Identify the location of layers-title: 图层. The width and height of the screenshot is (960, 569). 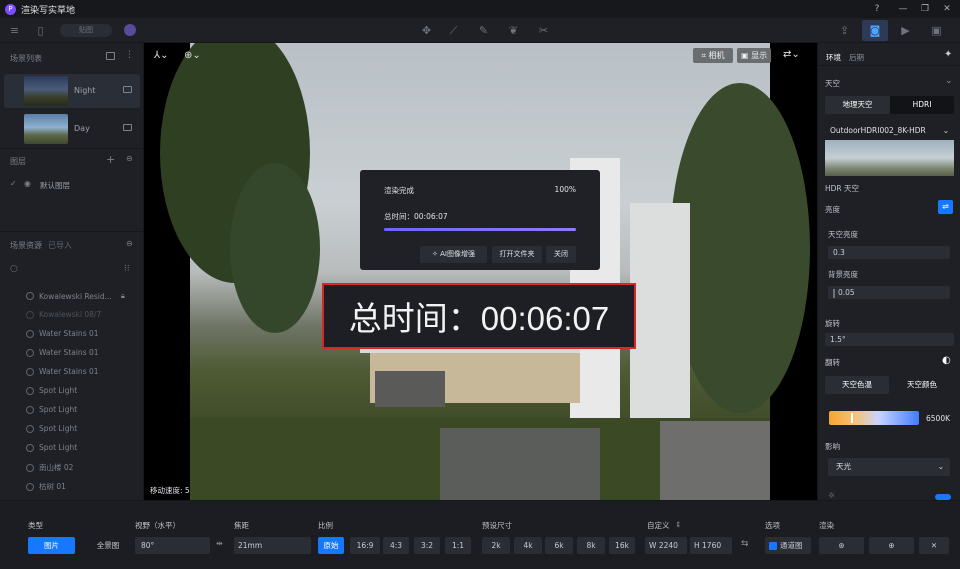
(18, 161).